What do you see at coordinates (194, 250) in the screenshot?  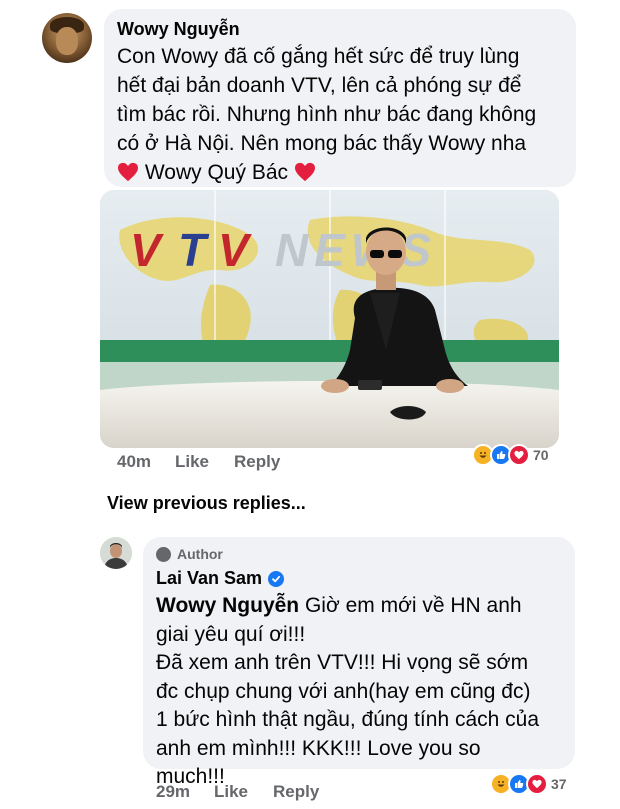 I see `svg-text: T` at bounding box center [194, 250].